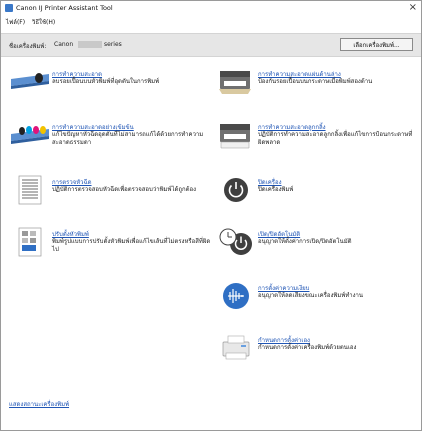  I want to click on power-off-item: ปิดเครื่อง ปิดเครื่องพิมพ์, so click(315, 193).